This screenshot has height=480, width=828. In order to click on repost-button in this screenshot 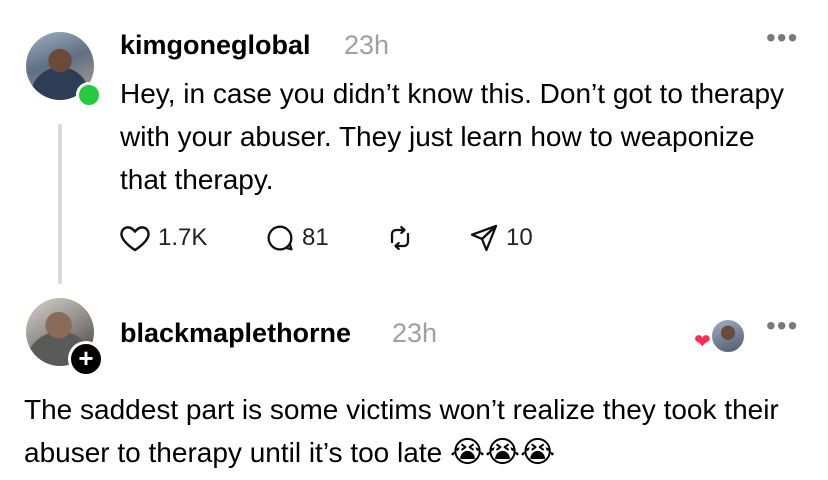, I will do `click(400, 238)`.